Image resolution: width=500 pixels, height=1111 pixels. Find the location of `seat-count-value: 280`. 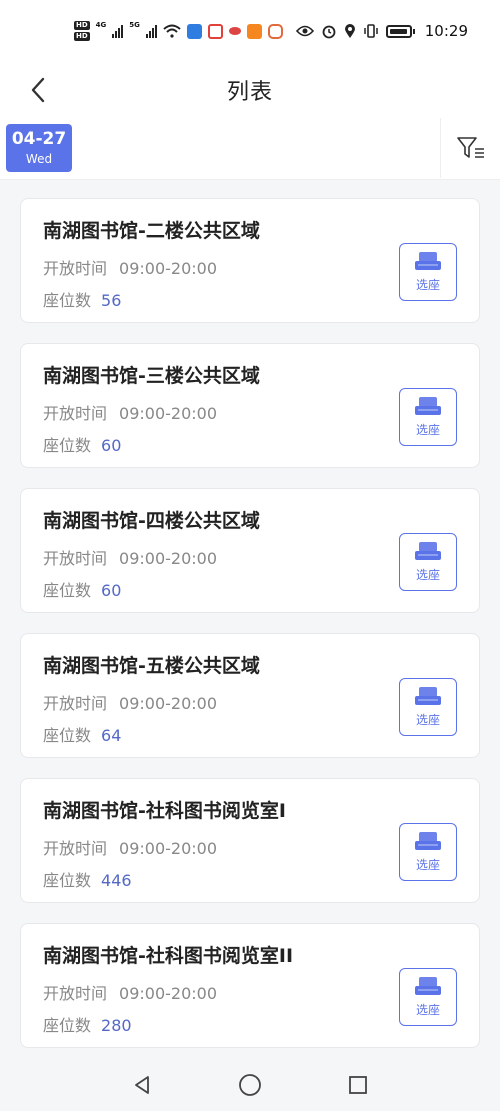

seat-count-value: 280 is located at coordinates (116, 1025).